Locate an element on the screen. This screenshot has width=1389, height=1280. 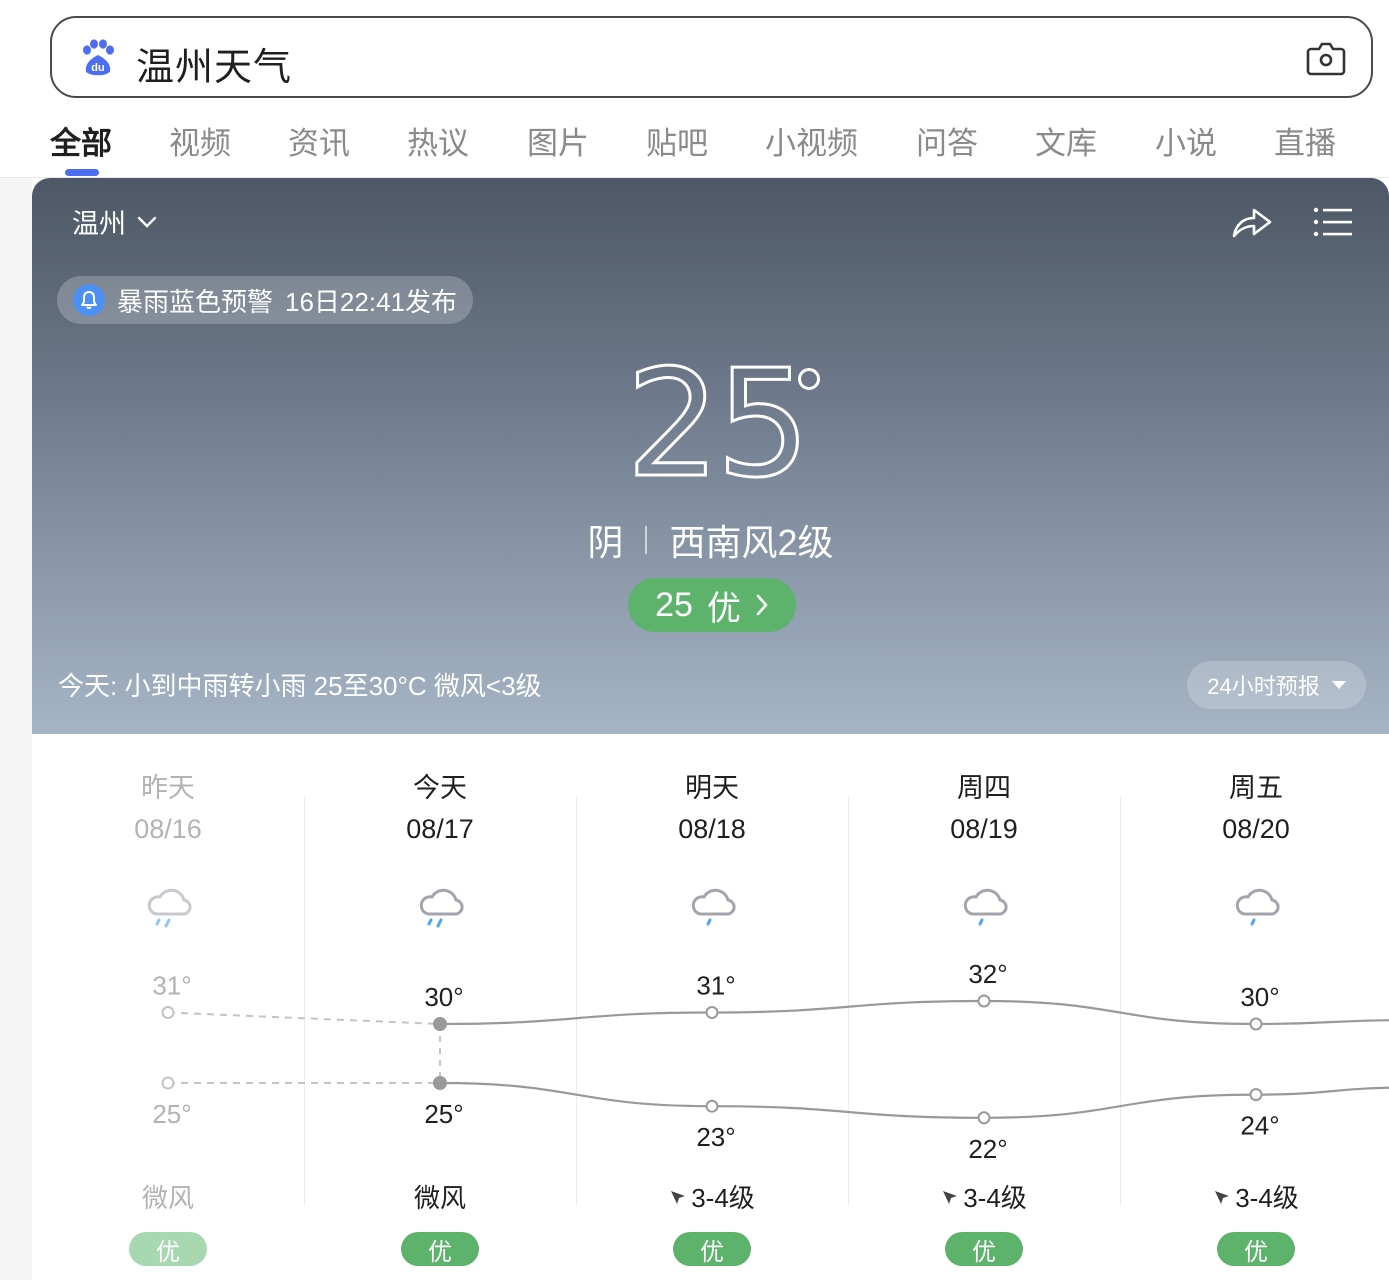
hourly-forecast-dropdown: 24小时预报 is located at coordinates (1276, 685).